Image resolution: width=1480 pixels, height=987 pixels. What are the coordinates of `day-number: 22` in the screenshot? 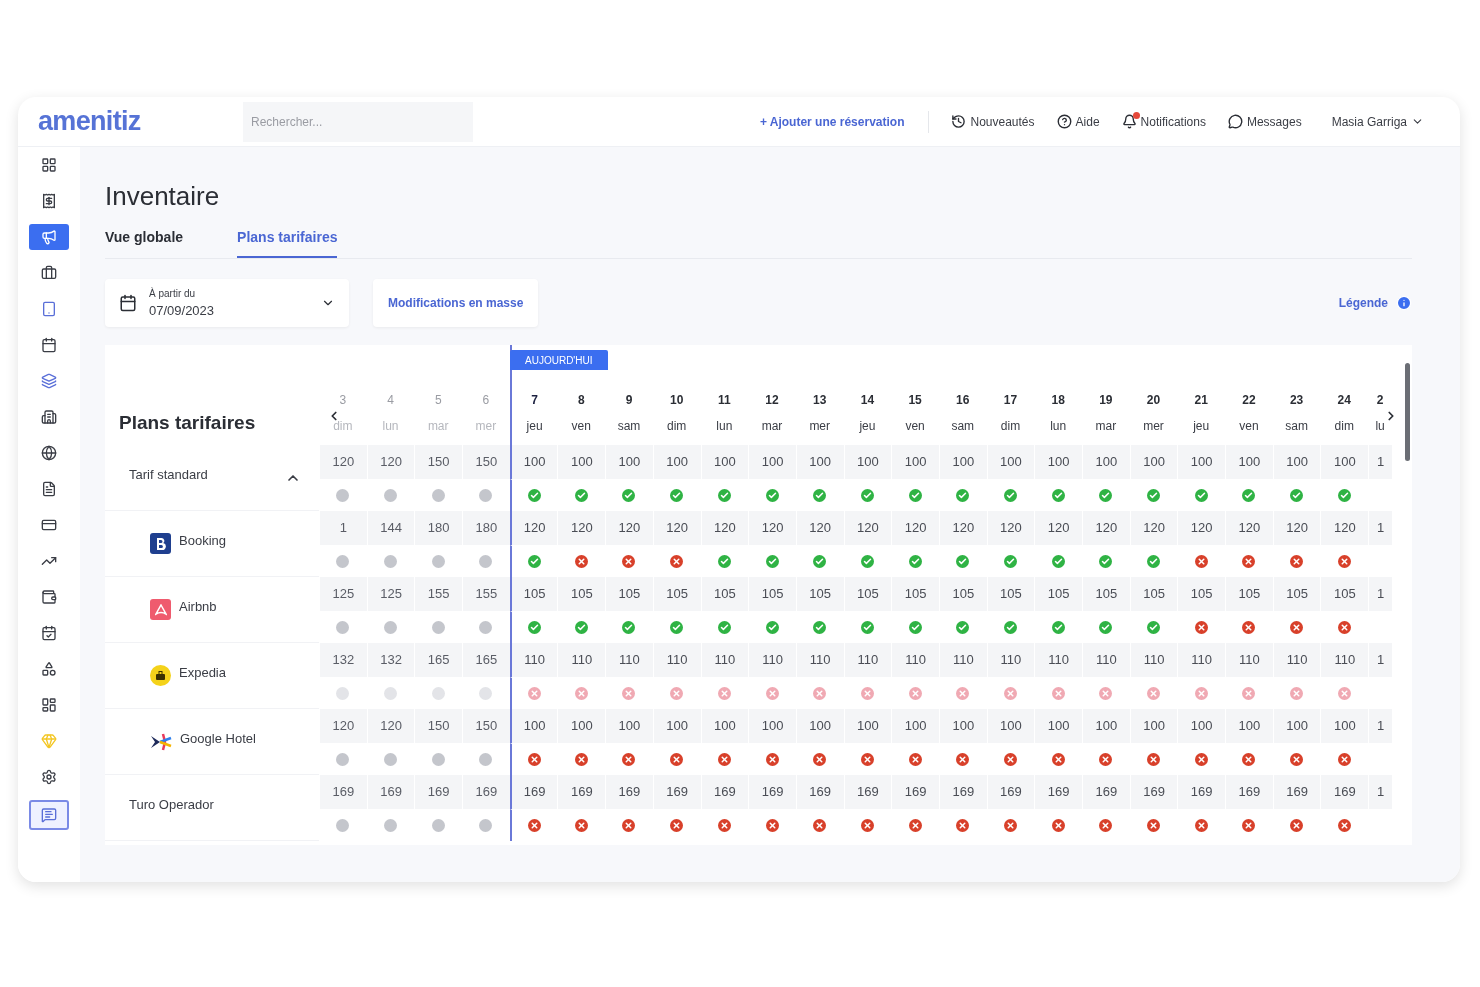 It's located at (1249, 400).